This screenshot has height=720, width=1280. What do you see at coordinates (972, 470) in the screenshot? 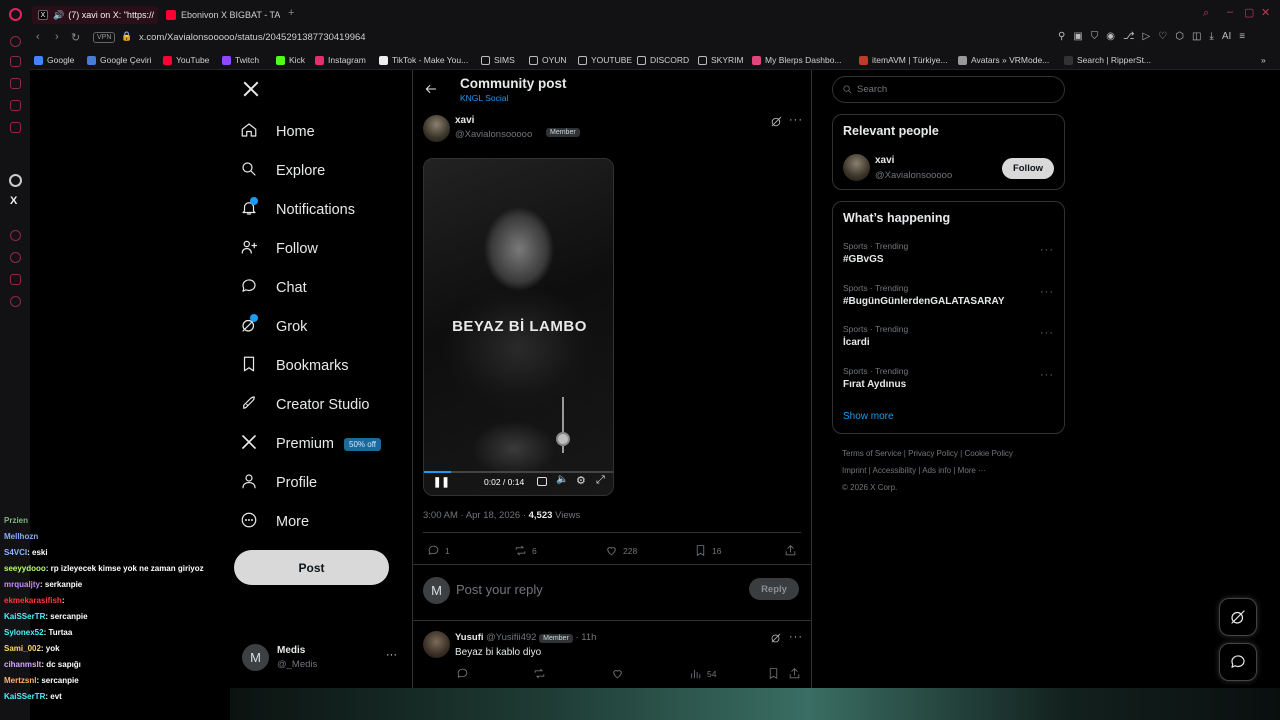
I see `footer-link: More ···` at bounding box center [972, 470].